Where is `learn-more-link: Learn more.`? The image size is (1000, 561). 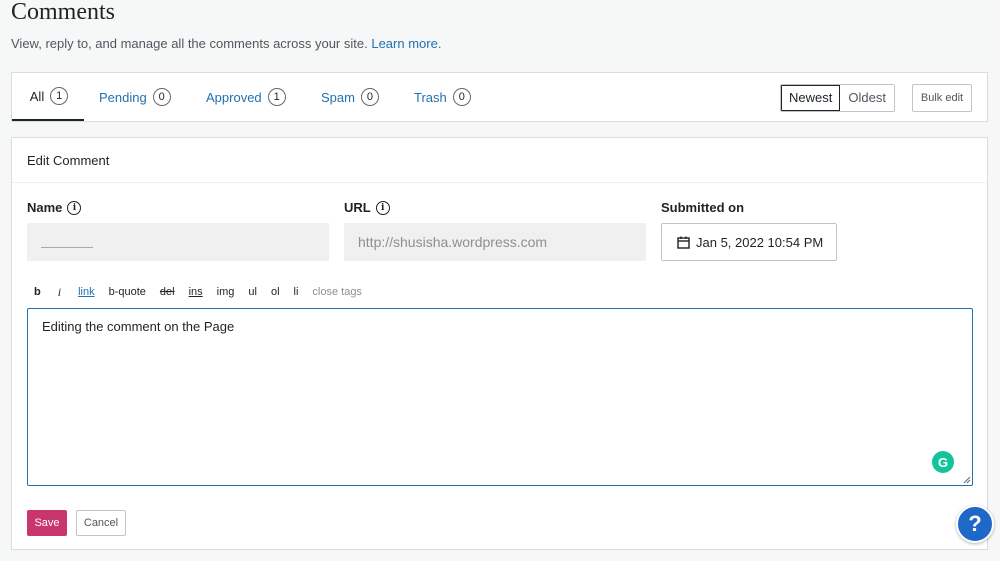 learn-more-link: Learn more. is located at coordinates (406, 43).